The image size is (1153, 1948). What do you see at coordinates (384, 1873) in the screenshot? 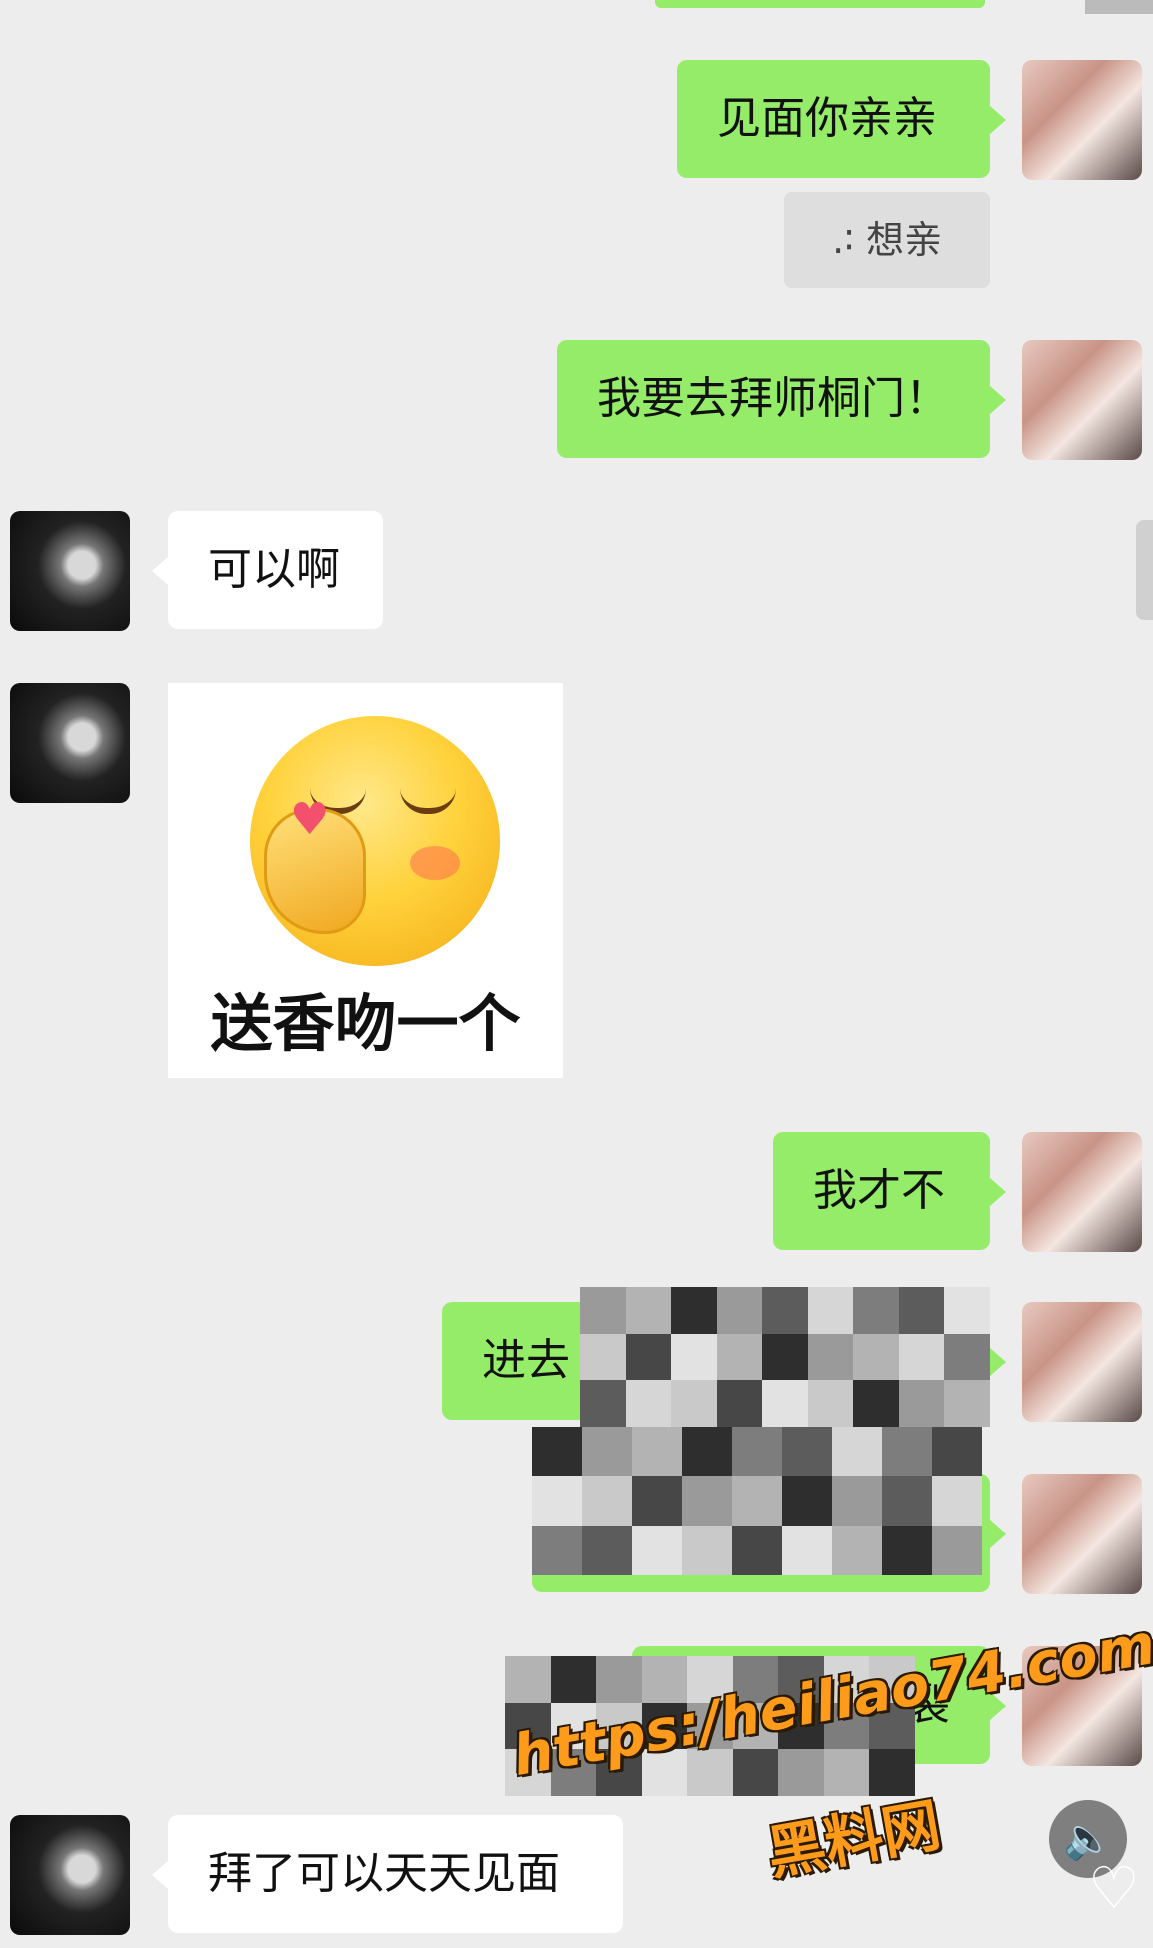
I see `message-text: 拜了可以天天见面` at bounding box center [384, 1873].